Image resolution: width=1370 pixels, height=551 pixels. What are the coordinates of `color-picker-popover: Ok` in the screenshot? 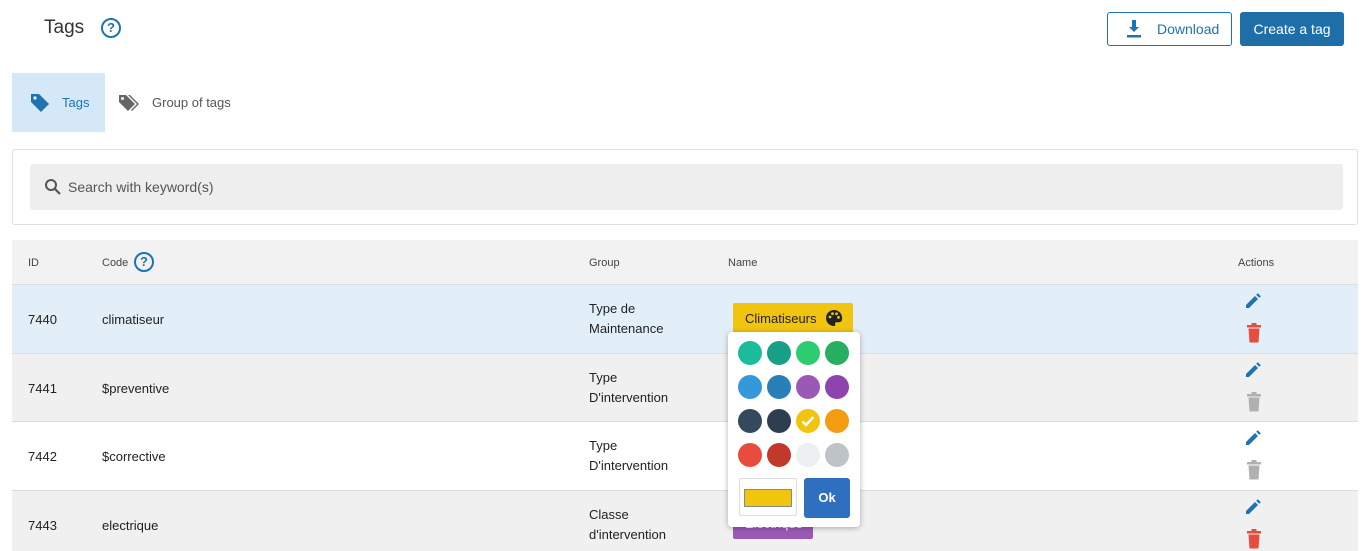 It's located at (794, 429).